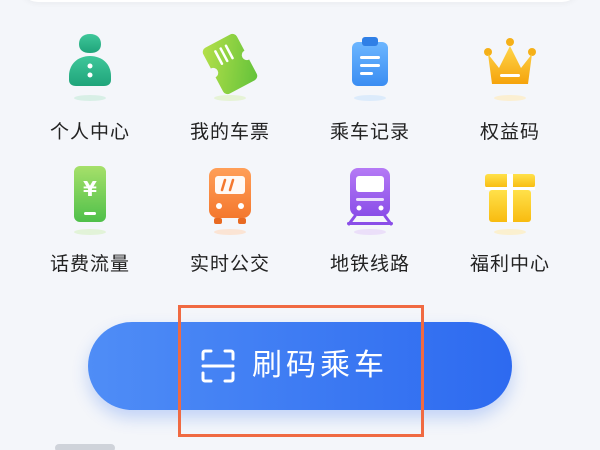 The width and height of the screenshot is (600, 450). I want to click on grid-item-label: 话费流量, so click(89, 264).